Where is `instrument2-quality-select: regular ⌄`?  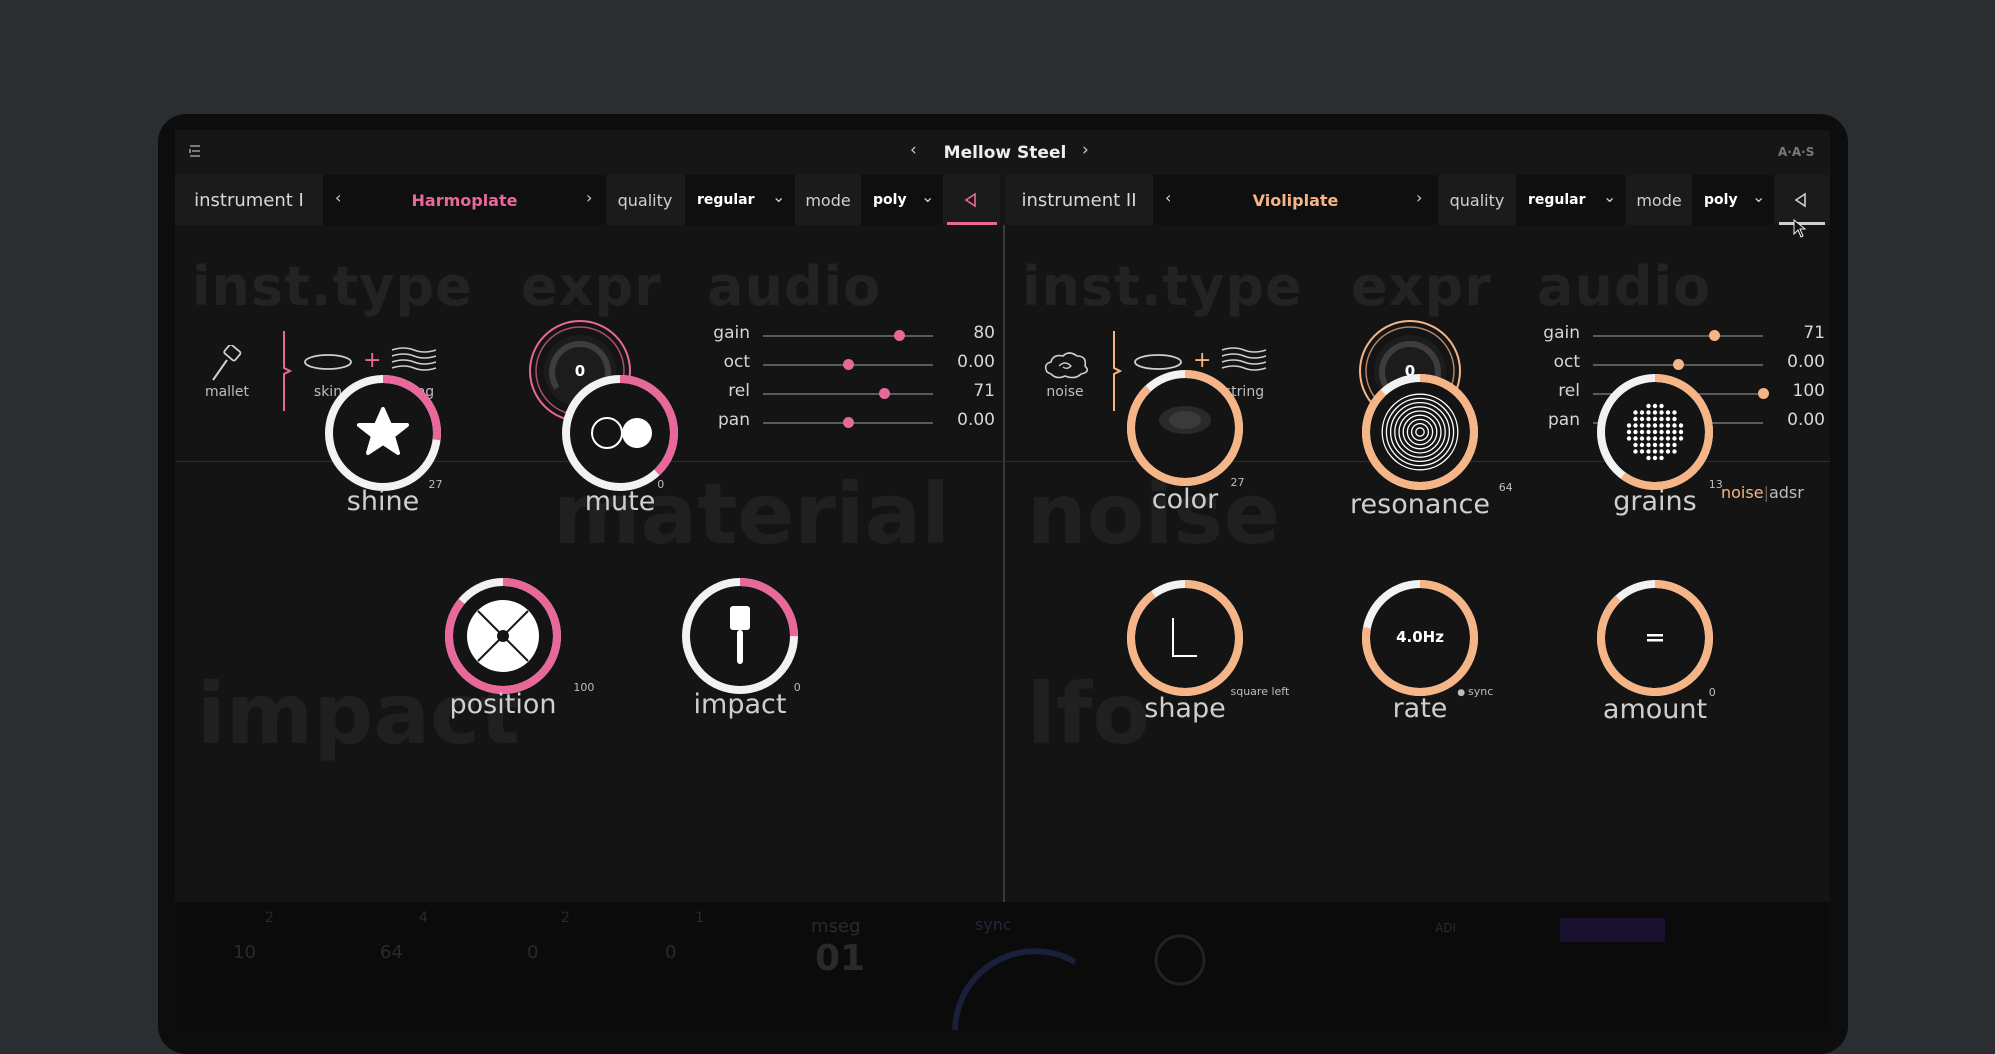 instrument2-quality-select: regular ⌄ is located at coordinates (1571, 200).